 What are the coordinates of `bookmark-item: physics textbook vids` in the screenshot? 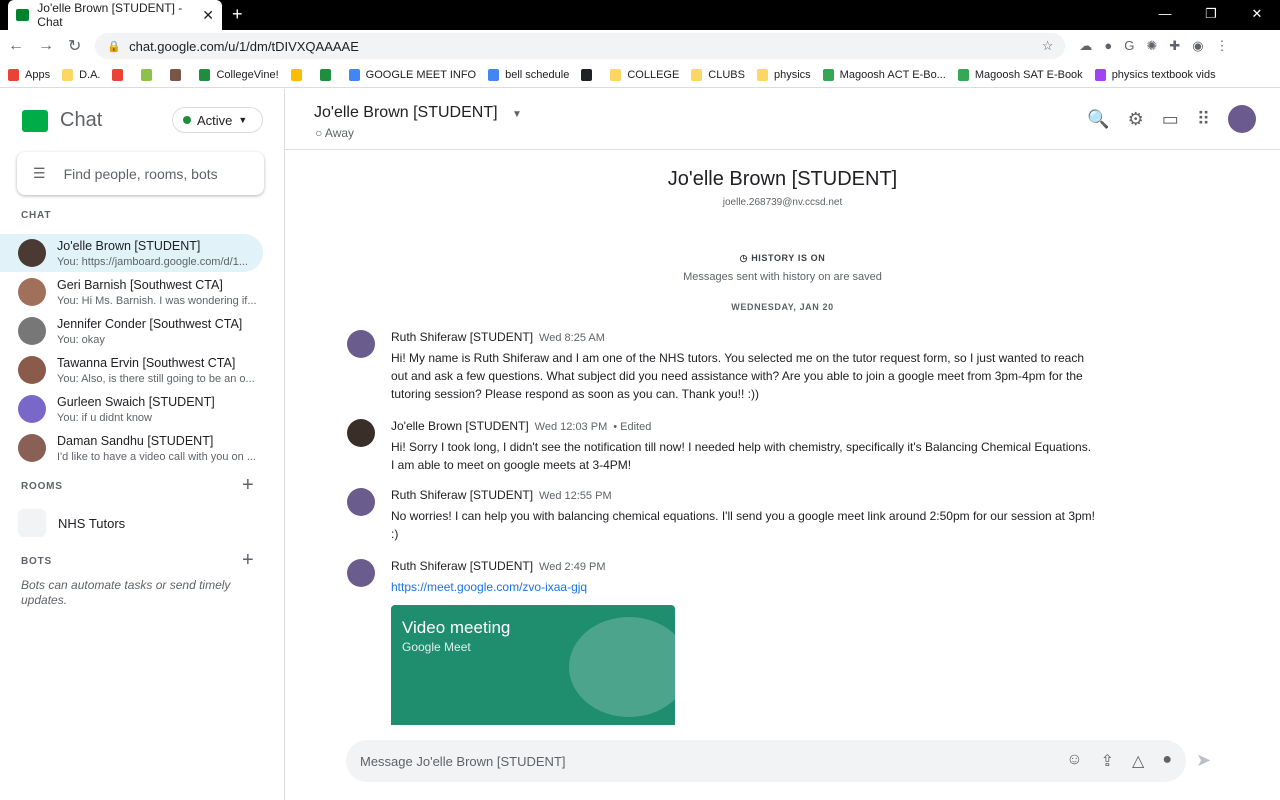 It's located at (1155, 74).